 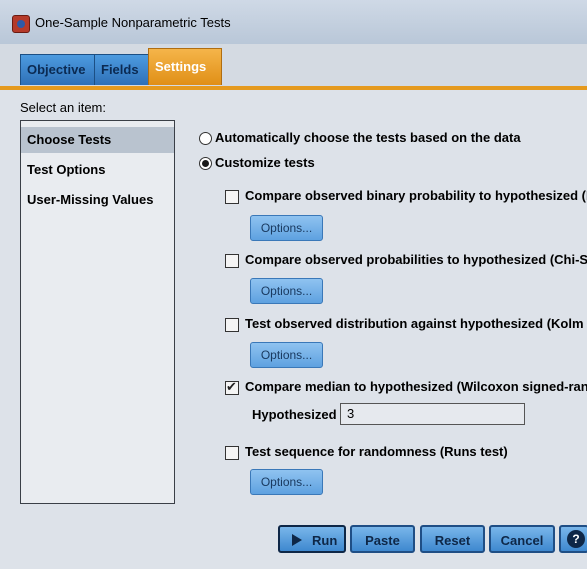 What do you see at coordinates (232, 197) in the screenshot?
I see `test-binary-checkbox` at bounding box center [232, 197].